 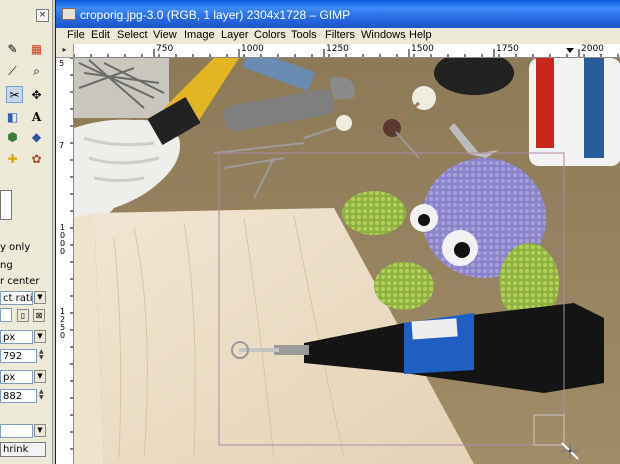 What do you see at coordinates (165, 35) in the screenshot?
I see `menu-view: View` at bounding box center [165, 35].